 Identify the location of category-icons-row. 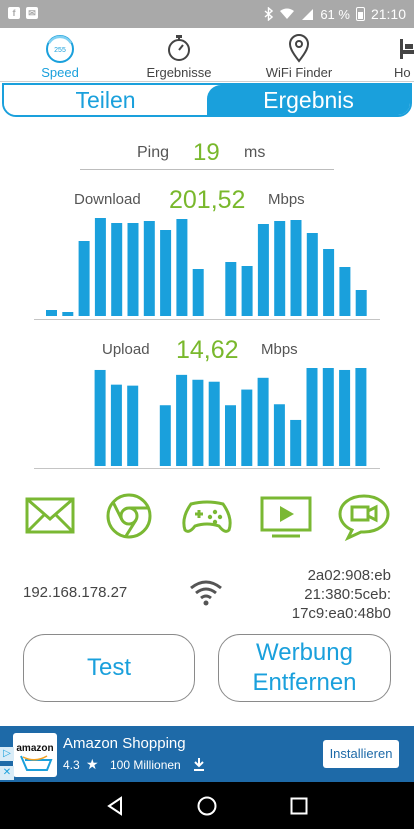
(207, 518).